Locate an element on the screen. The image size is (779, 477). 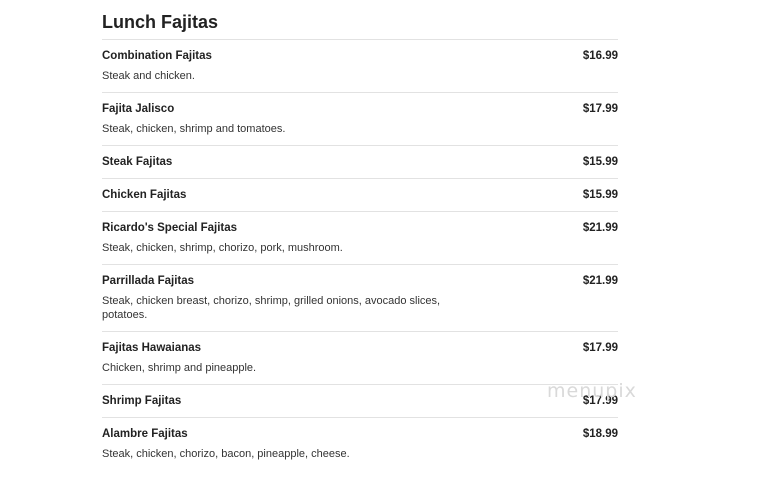
item-name: Parrillada Fajitas is located at coordinates (148, 281).